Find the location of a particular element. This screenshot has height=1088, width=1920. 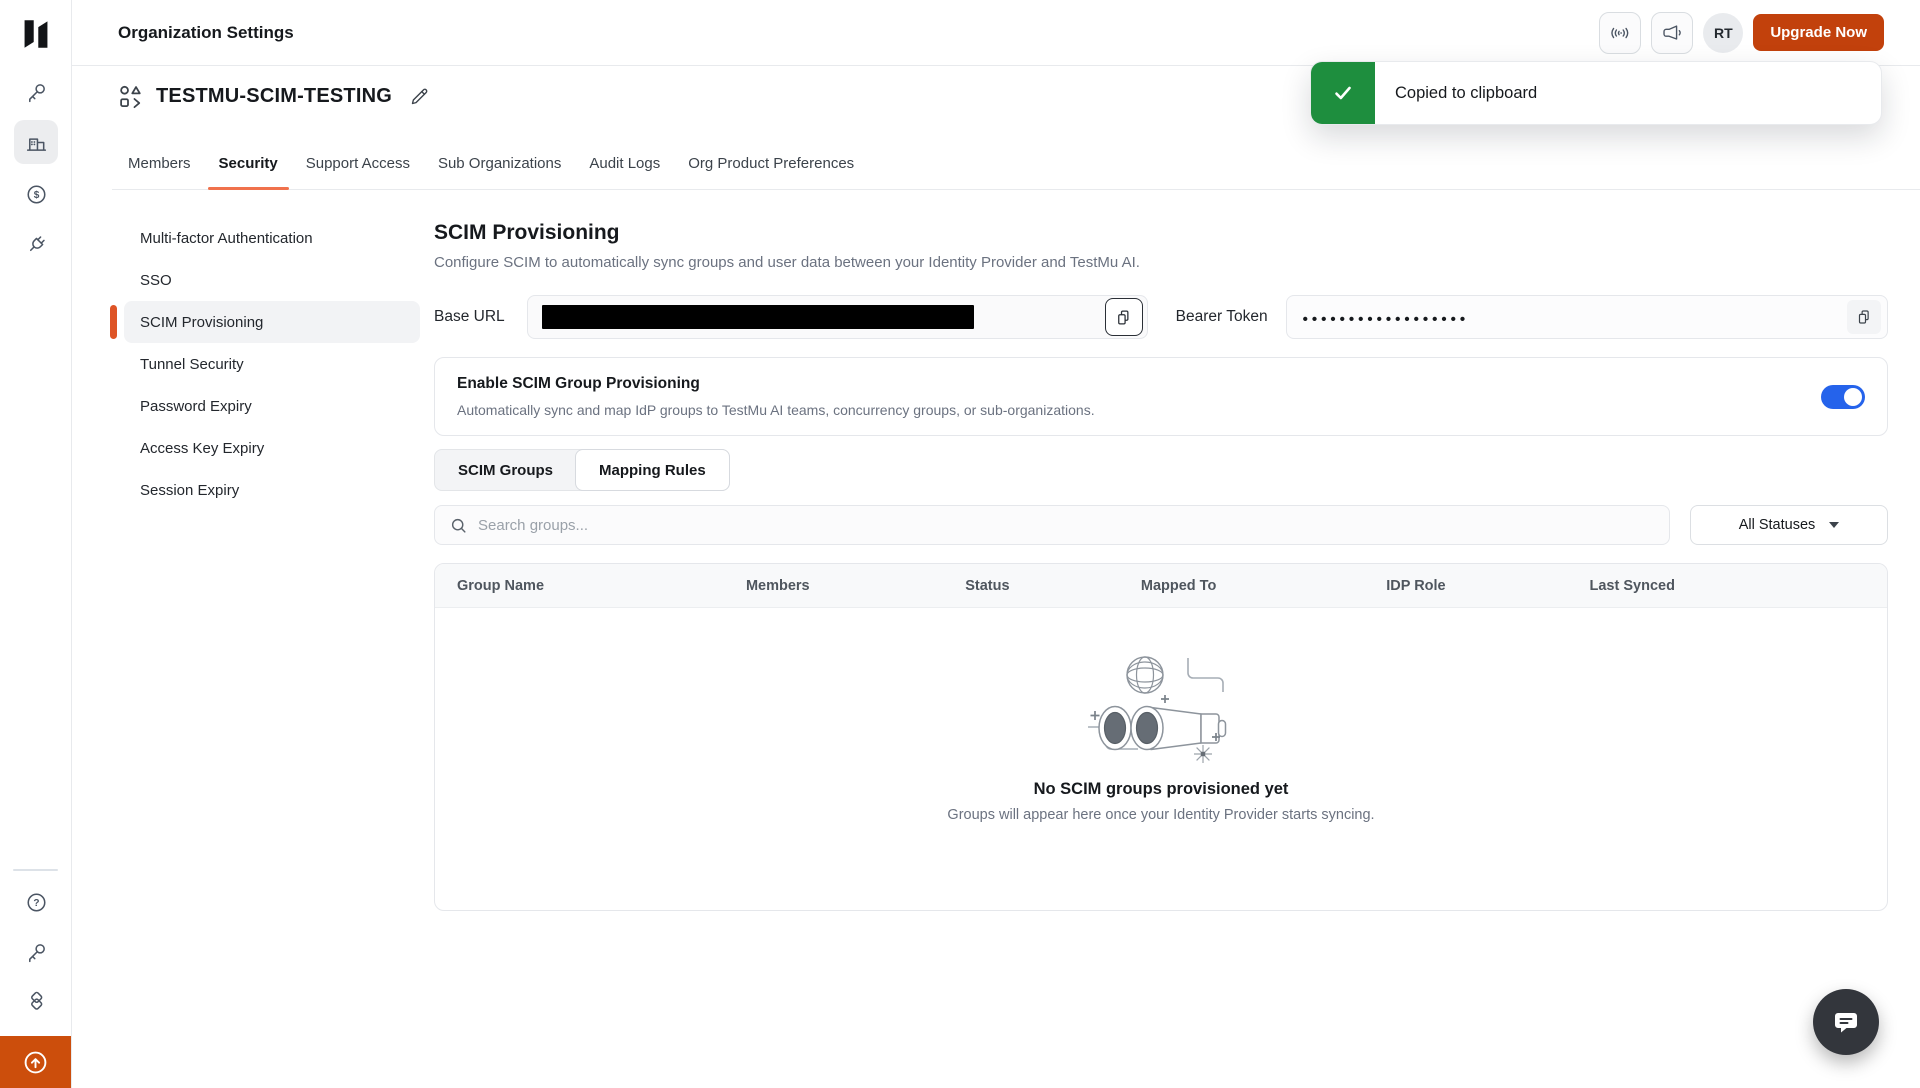

column-idp-role: IDP Role is located at coordinates (1416, 585).